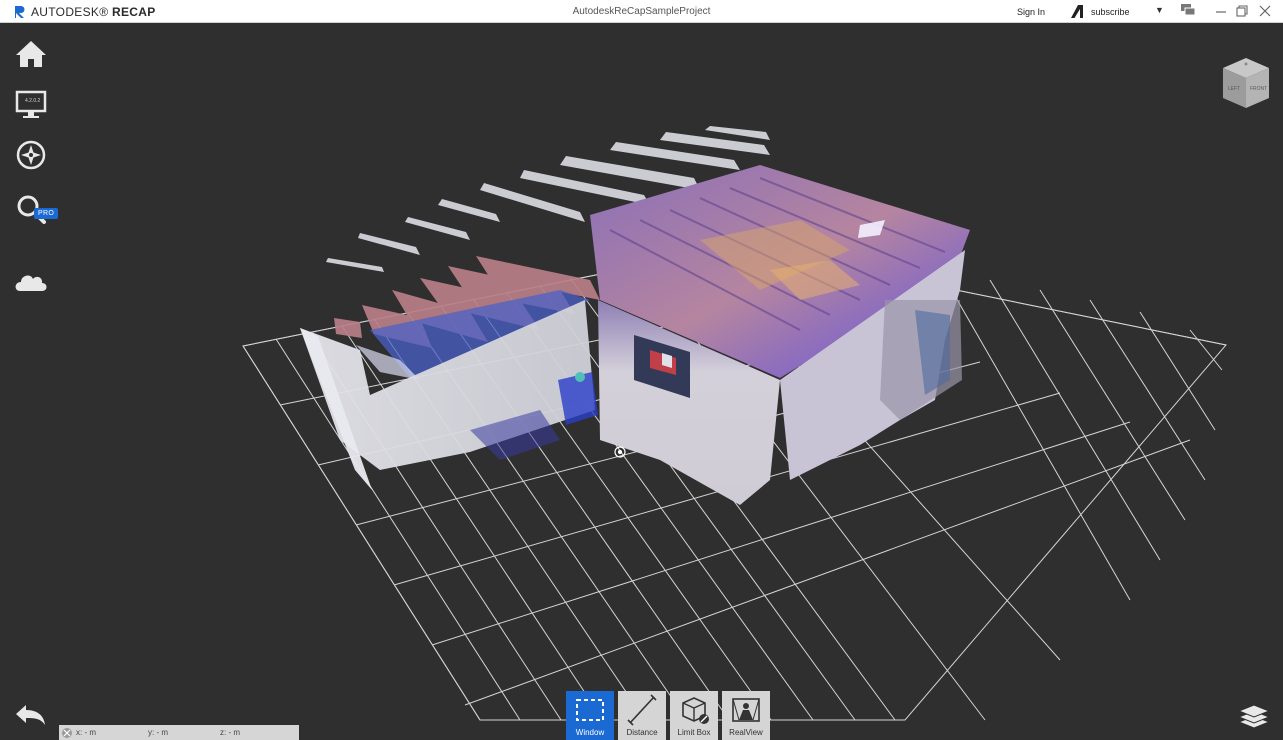 This screenshot has height=740, width=1283. Describe the element at coordinates (86, 732) in the screenshot. I see `coord-x: x: - m` at that location.